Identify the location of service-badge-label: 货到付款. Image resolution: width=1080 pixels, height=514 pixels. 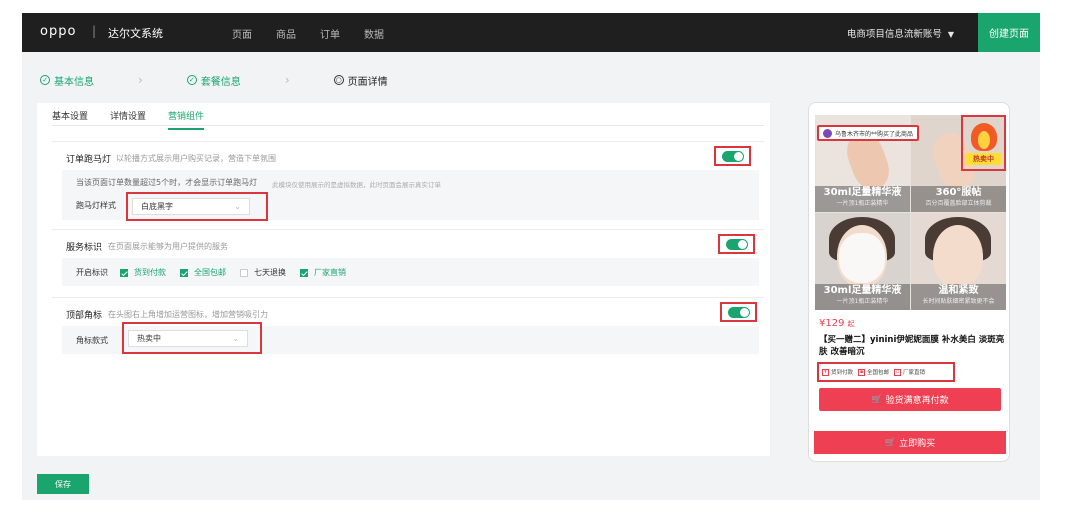
(842, 373).